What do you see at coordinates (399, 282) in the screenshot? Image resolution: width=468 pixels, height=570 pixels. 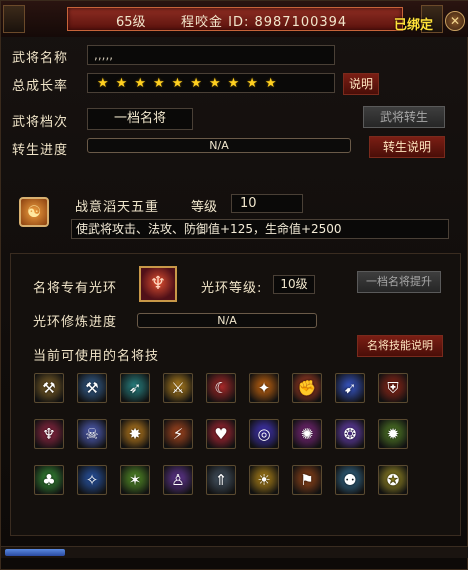 I see `aura-upgrade-button: 一档名将提升` at bounding box center [399, 282].